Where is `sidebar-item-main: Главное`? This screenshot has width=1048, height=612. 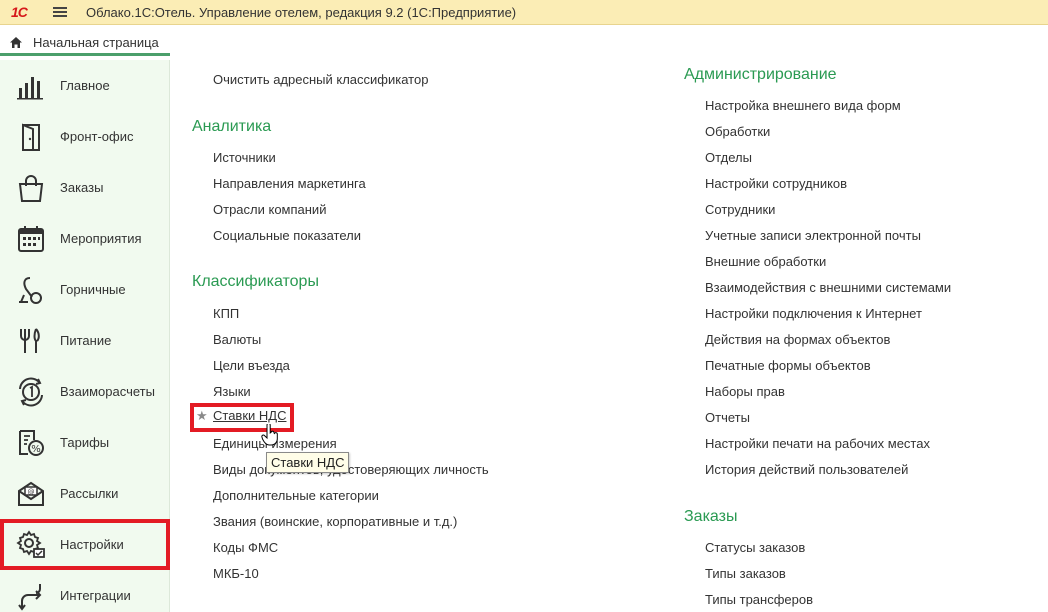 sidebar-item-main: Главное is located at coordinates (85, 85).